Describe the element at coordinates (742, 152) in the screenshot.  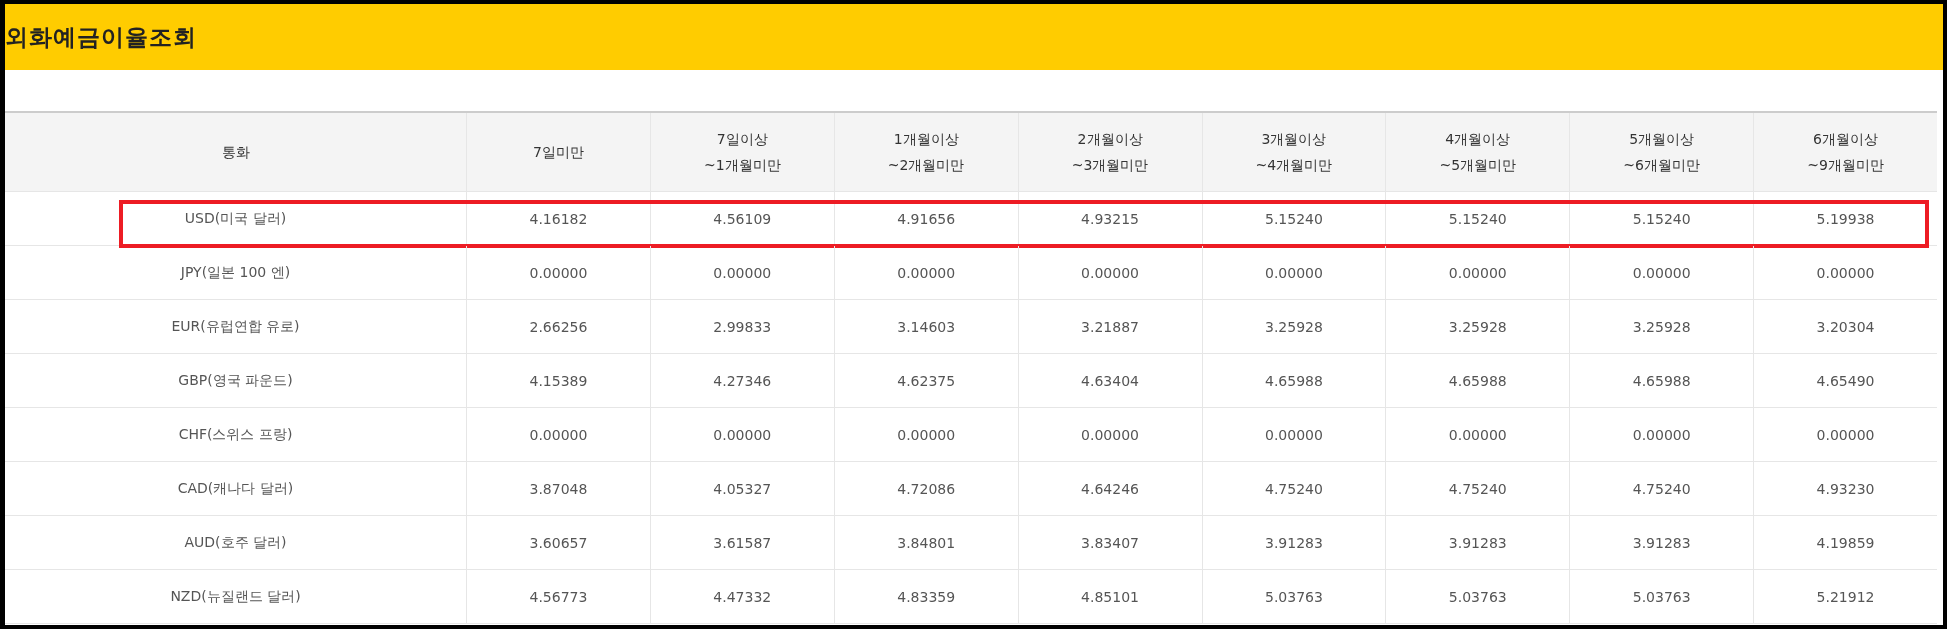
I see `column-header: 7일이상 ~1개월미만` at that location.